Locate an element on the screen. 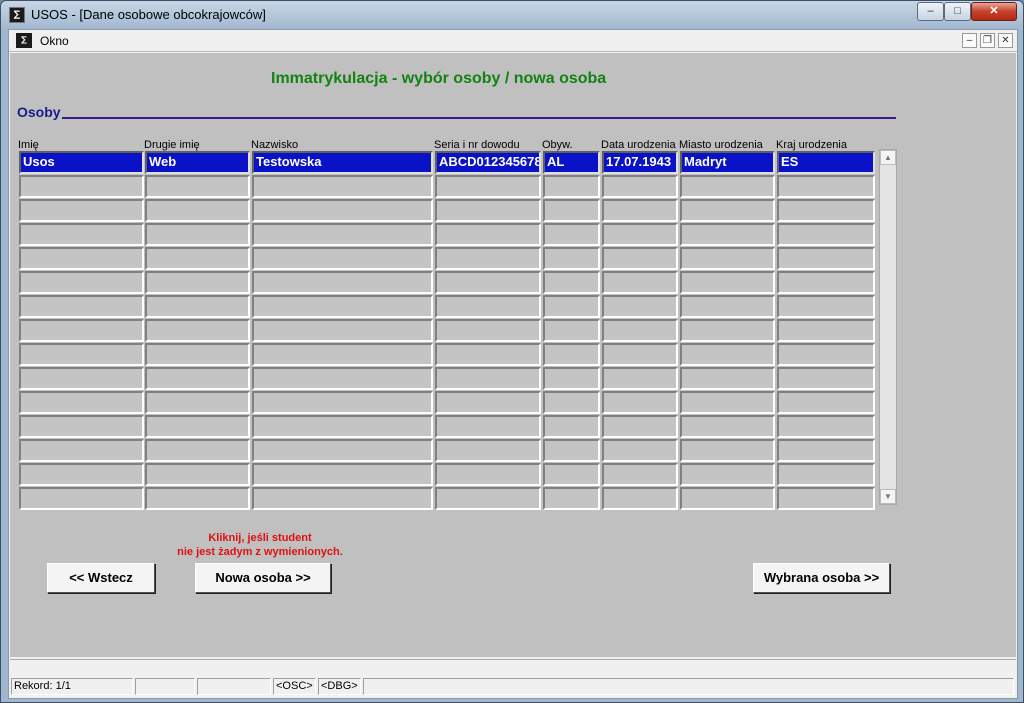 This screenshot has height=703, width=1024. scroll-up-arrow-icon: ▲ is located at coordinates (888, 157).